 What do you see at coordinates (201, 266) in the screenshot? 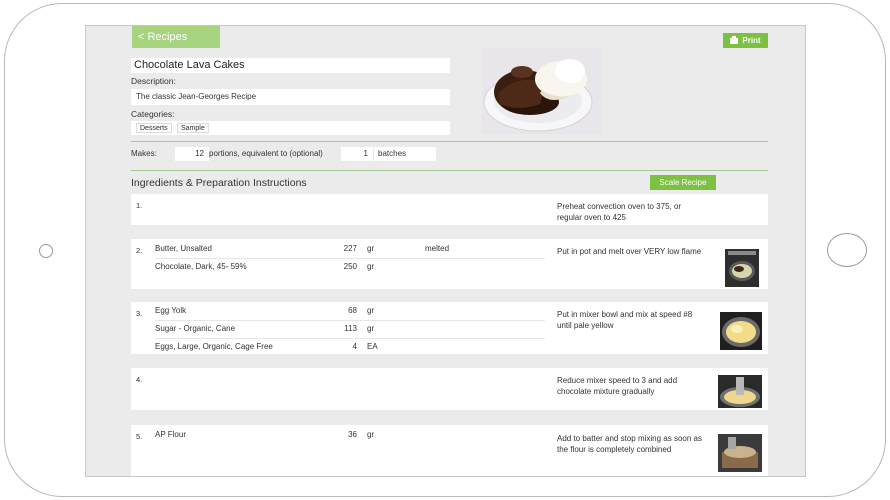
I see `ingredient-name: Chocolate, Dark, 45- 59%` at bounding box center [201, 266].